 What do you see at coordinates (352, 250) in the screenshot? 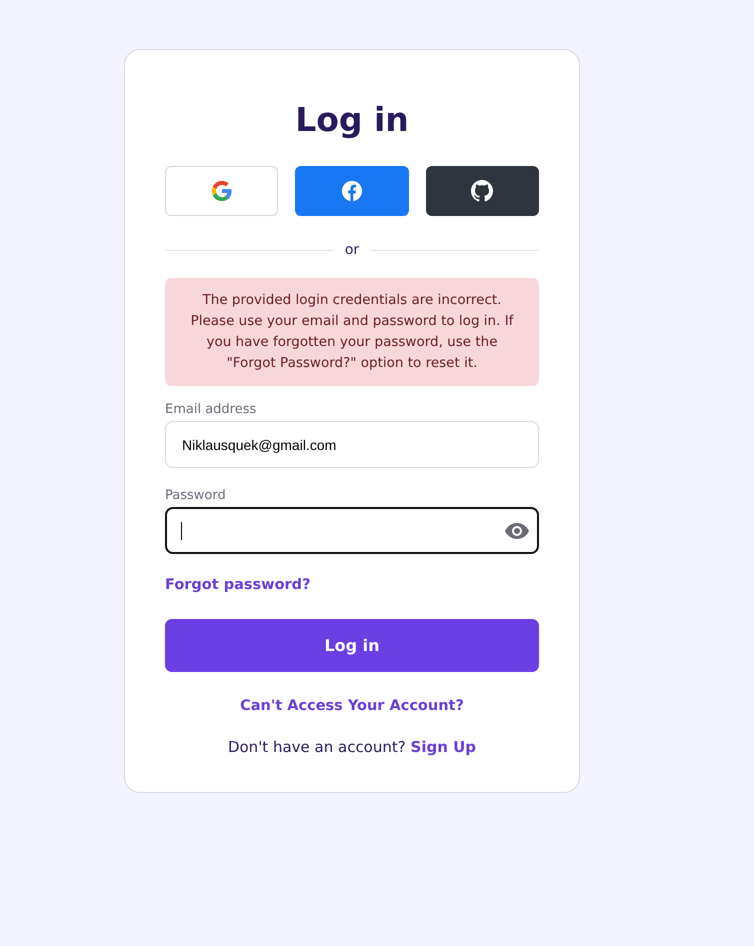
I see `divider-label: or` at bounding box center [352, 250].